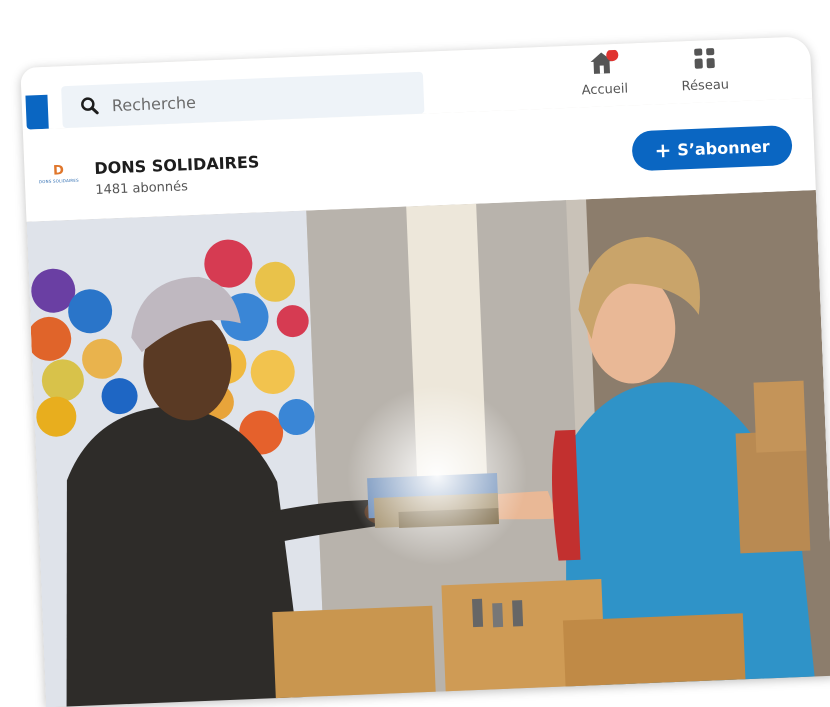 Image resolution: width=830 pixels, height=707 pixels. I want to click on search-input, so click(252, 99).